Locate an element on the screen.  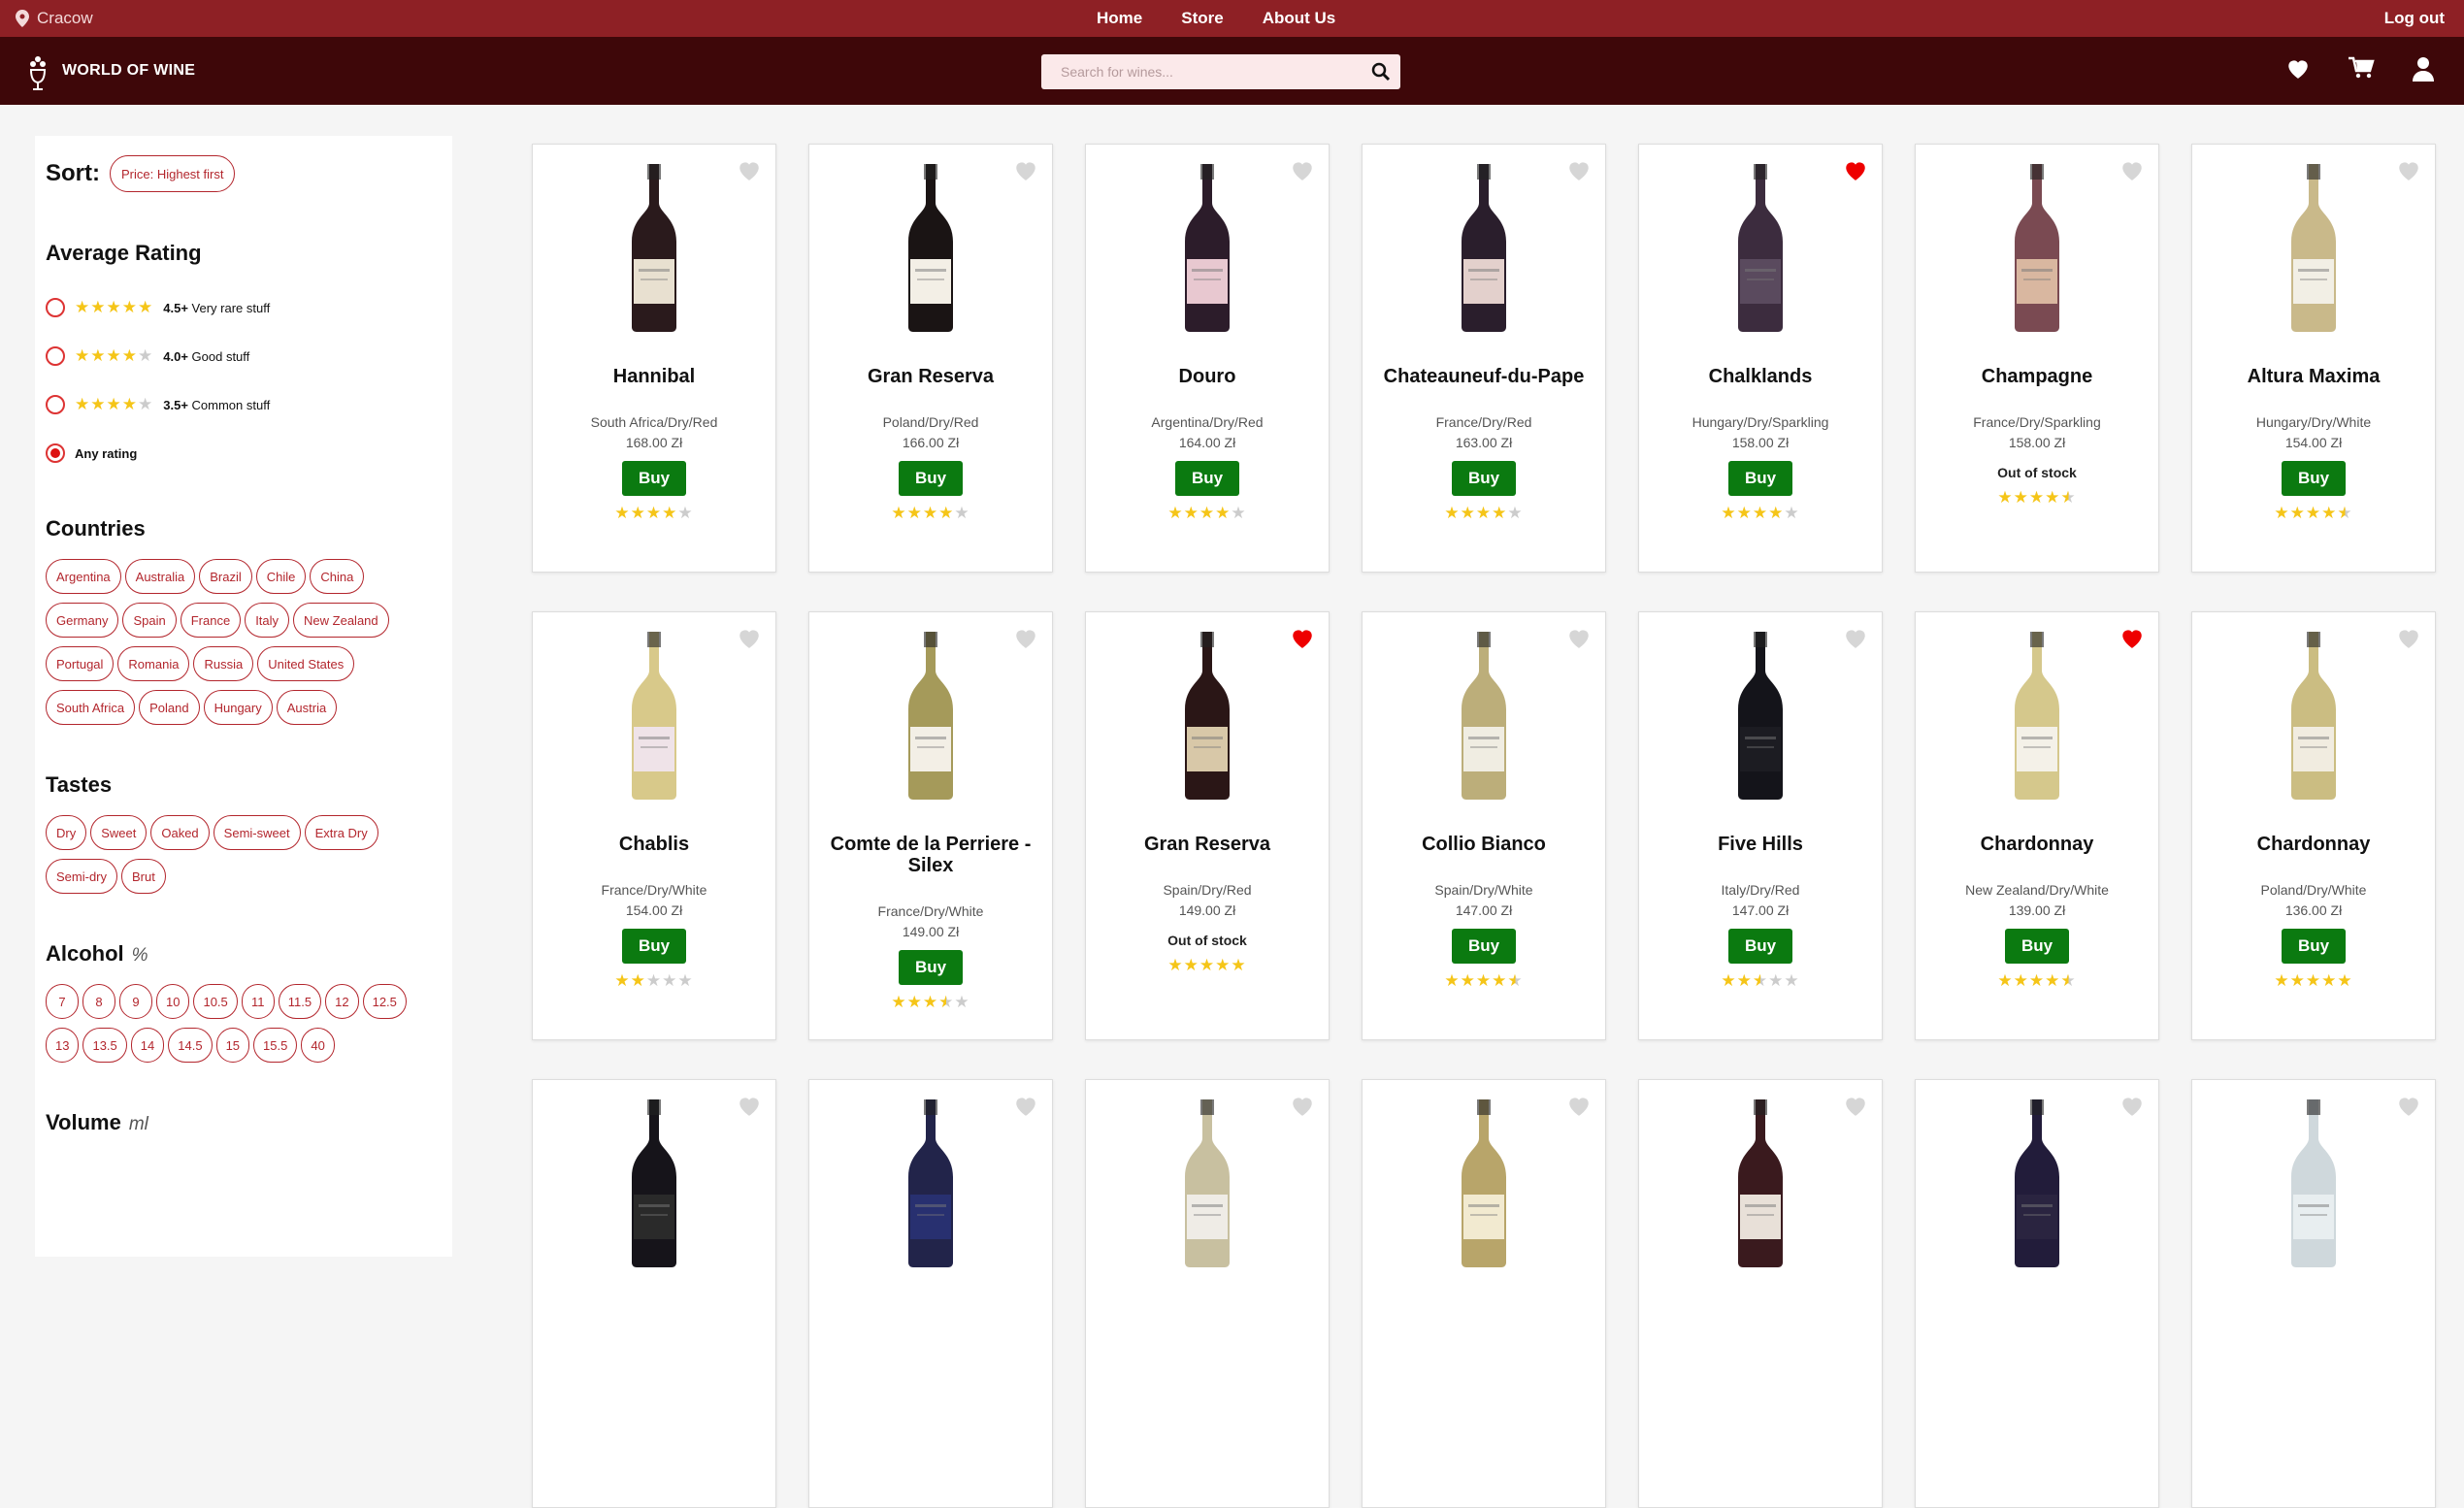
product-name: Gran Reserva is located at coordinates (1207, 844).